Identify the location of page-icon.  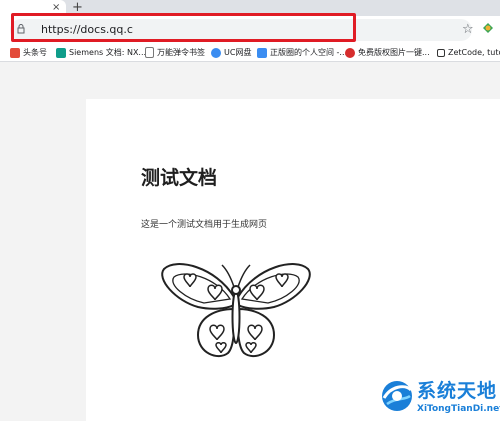
(149, 52).